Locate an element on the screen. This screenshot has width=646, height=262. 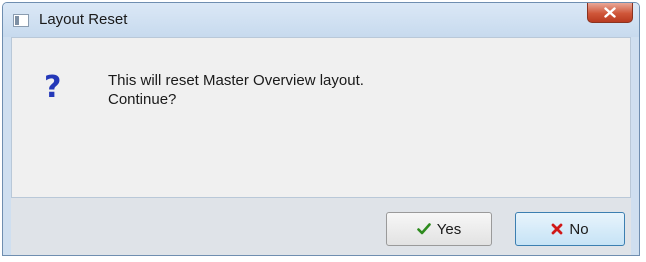
x-icon is located at coordinates (557, 229).